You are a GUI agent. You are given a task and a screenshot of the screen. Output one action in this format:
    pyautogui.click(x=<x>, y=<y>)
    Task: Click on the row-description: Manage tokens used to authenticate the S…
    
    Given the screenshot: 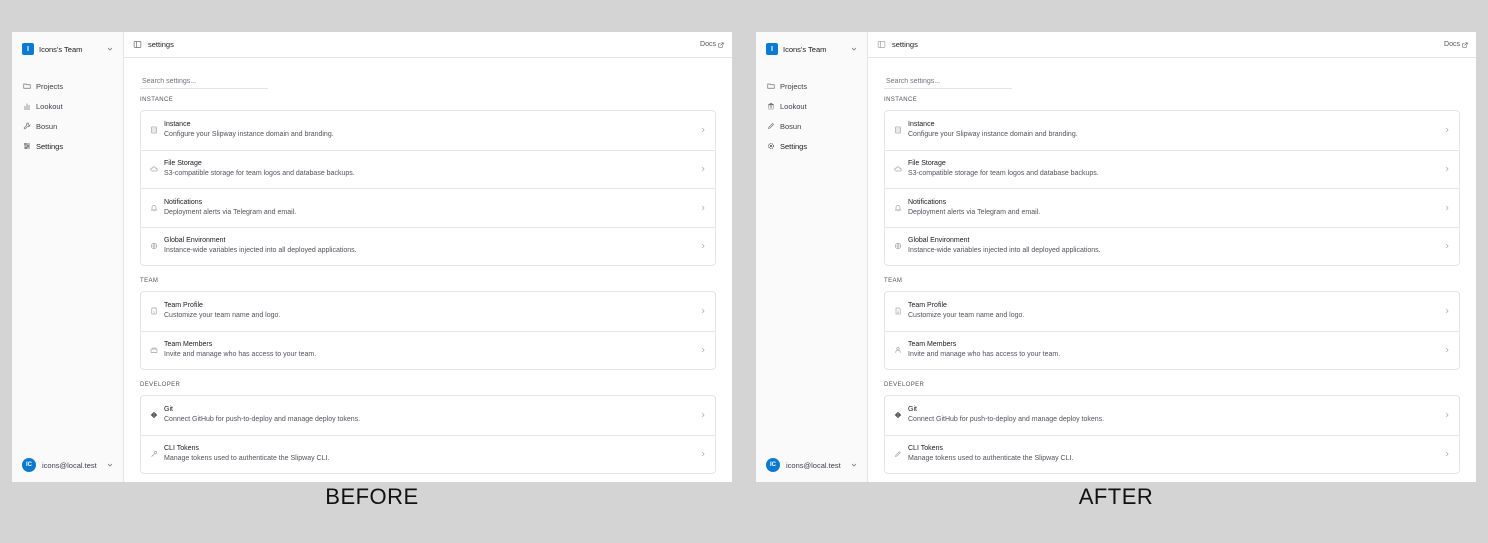 What is the action you would take?
    pyautogui.click(x=991, y=459)
    